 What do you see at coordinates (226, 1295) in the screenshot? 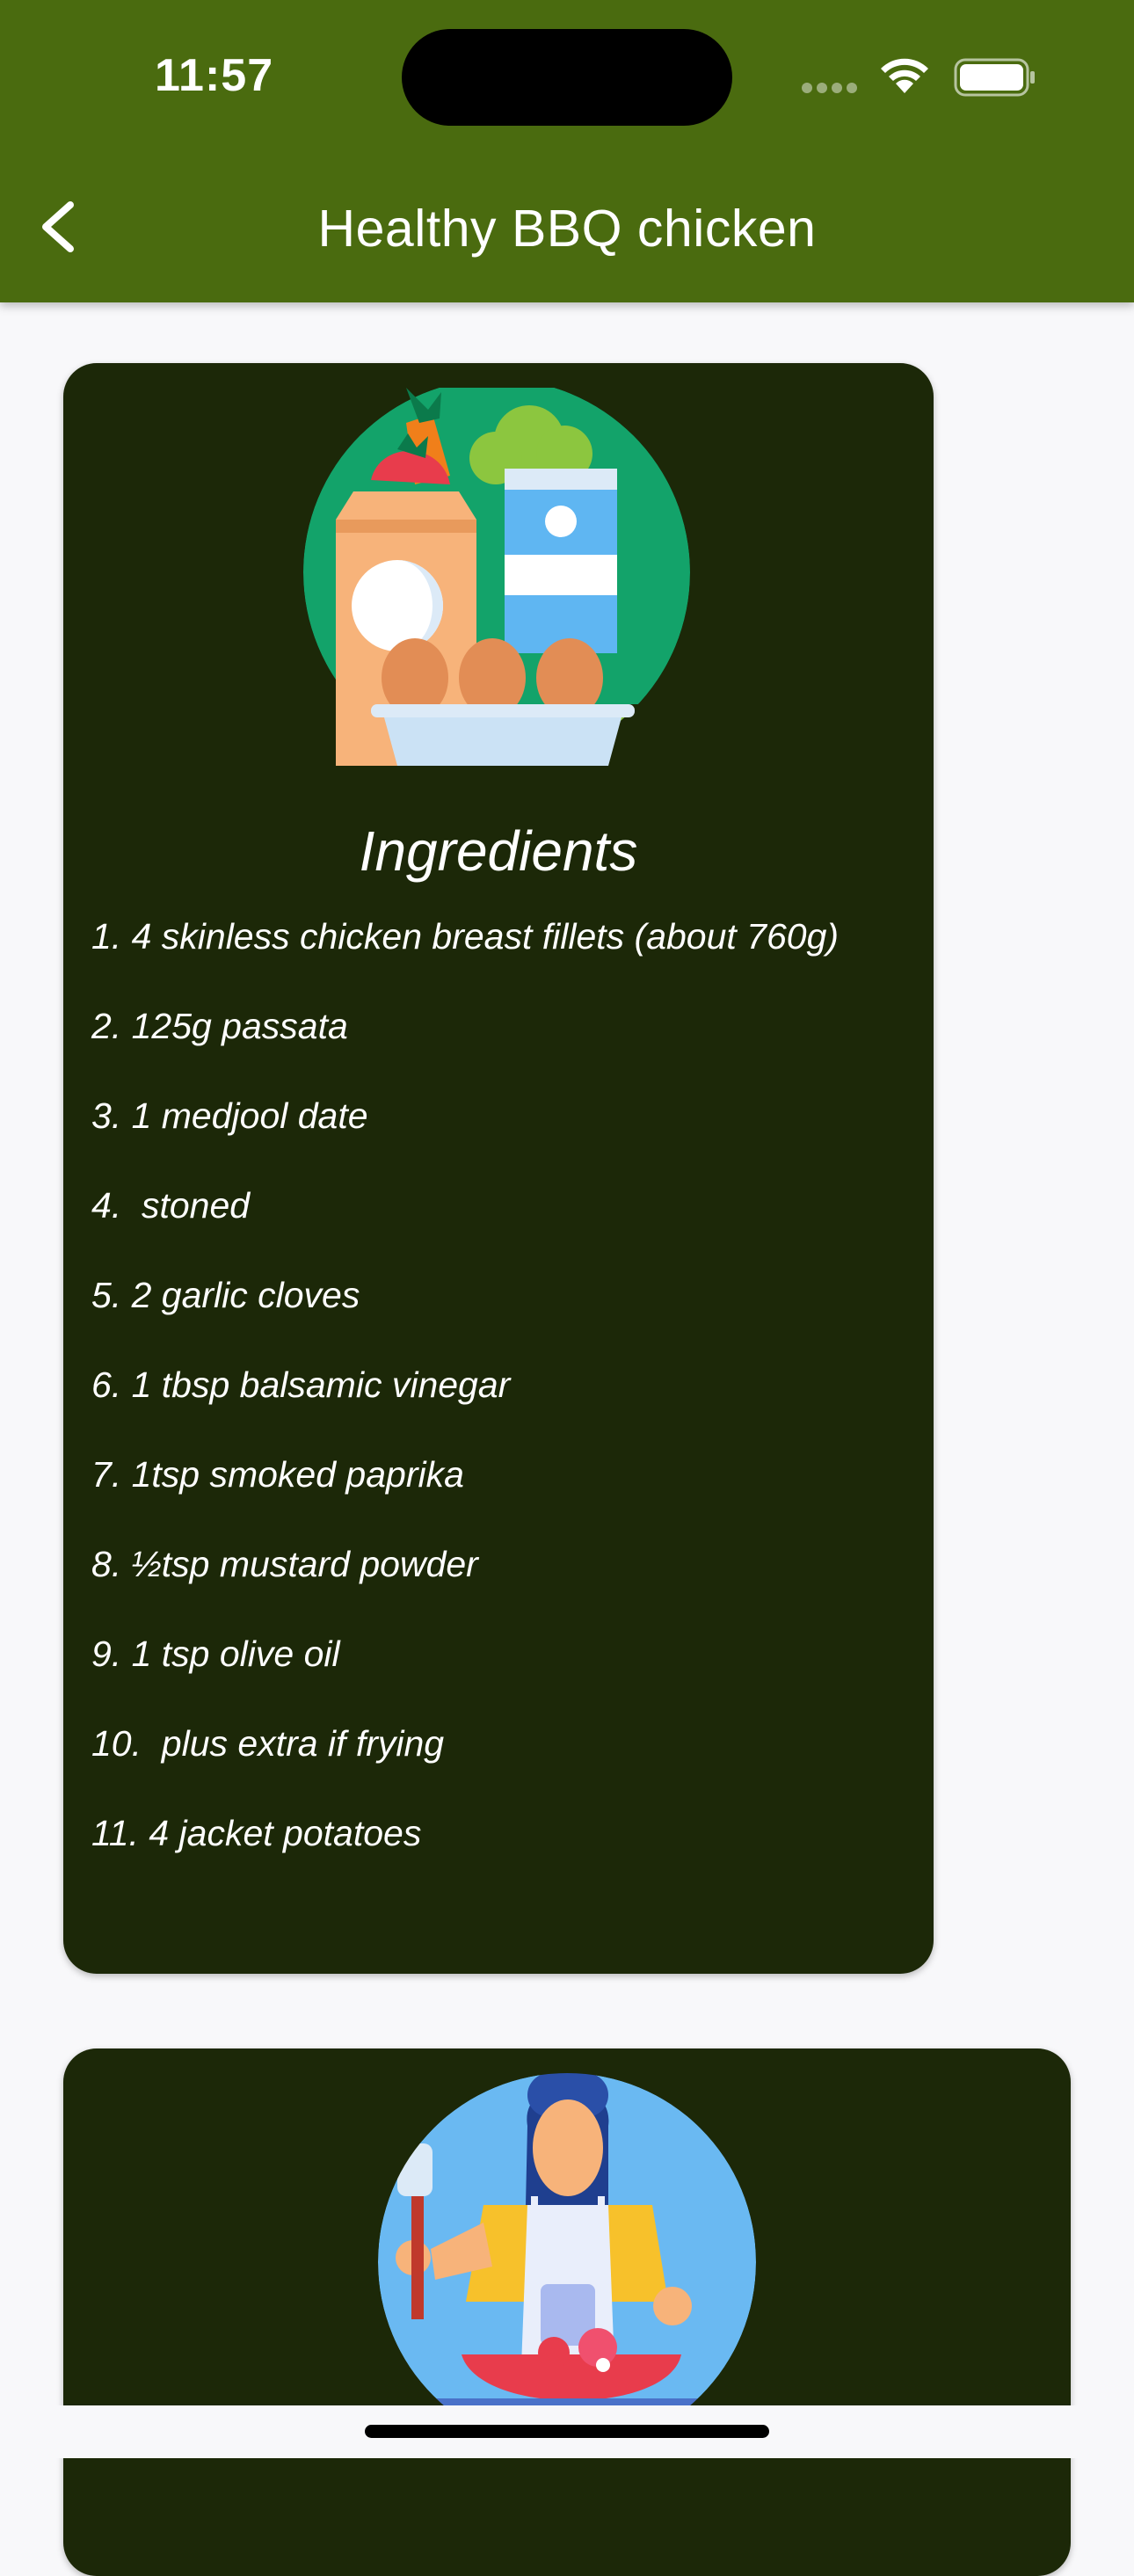
I see `ingredient-item: 5. 2 garlic cloves` at bounding box center [226, 1295].